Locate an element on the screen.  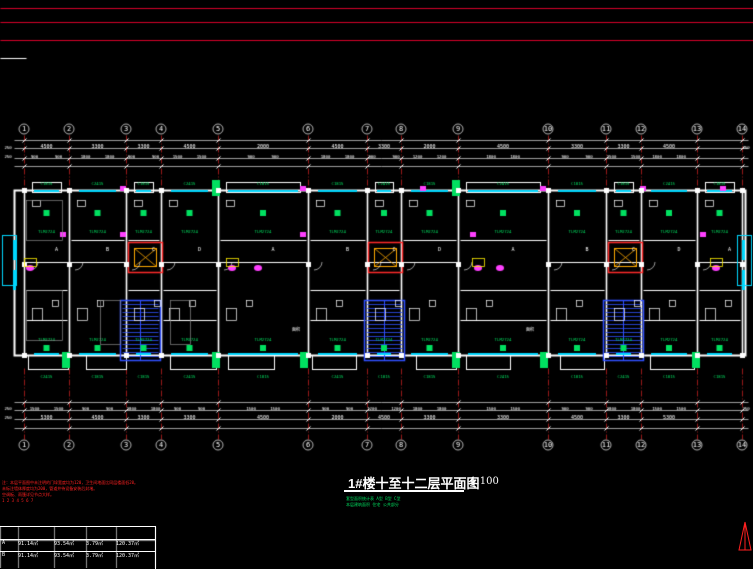
title-underline is located at coordinates (404, 491).